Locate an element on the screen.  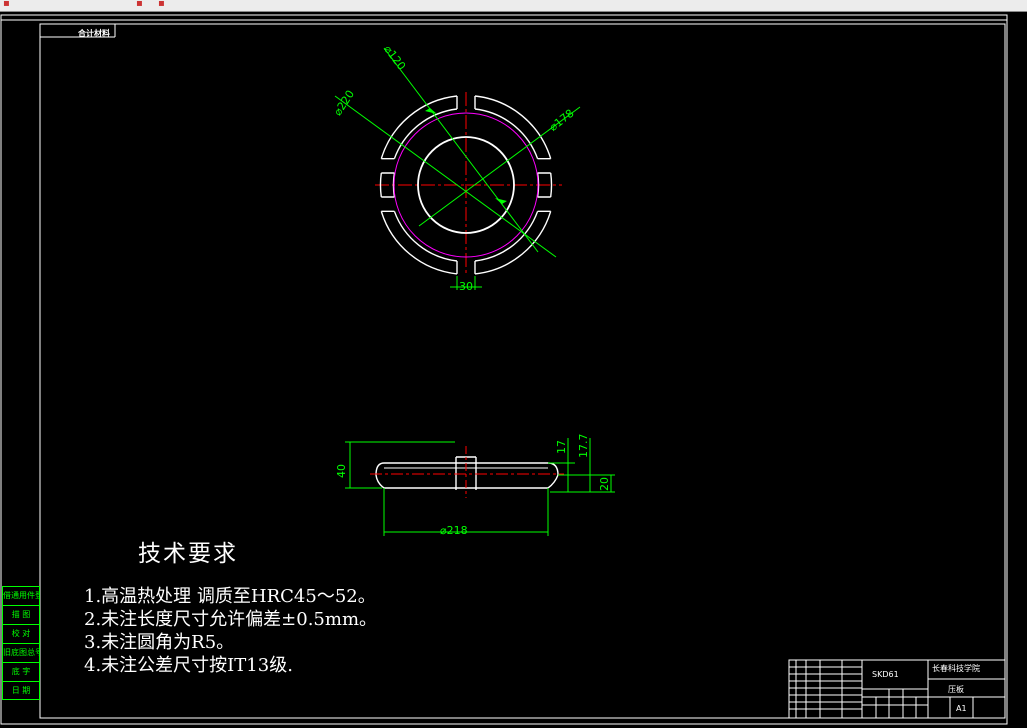
side-cell: 底 字 is located at coordinates (21, 671).